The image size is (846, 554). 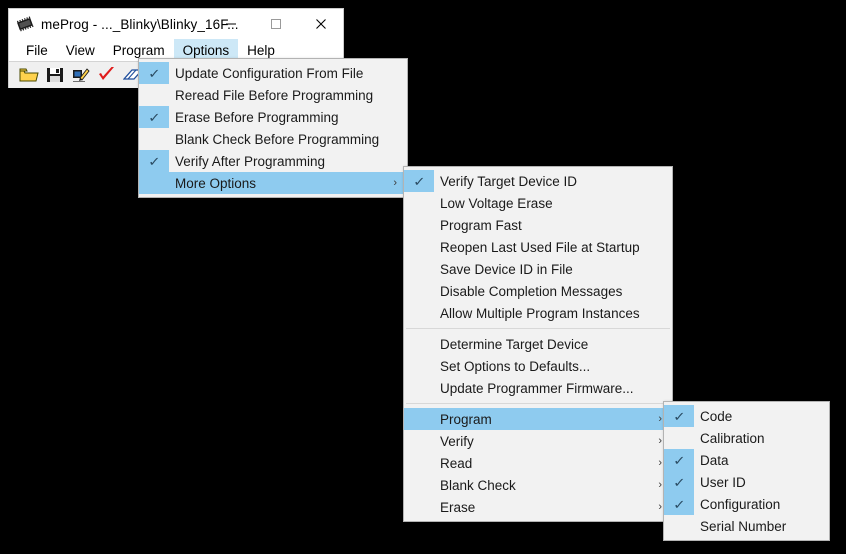 I want to click on menu-item-label: Update Configuration From File, so click(x=269, y=73).